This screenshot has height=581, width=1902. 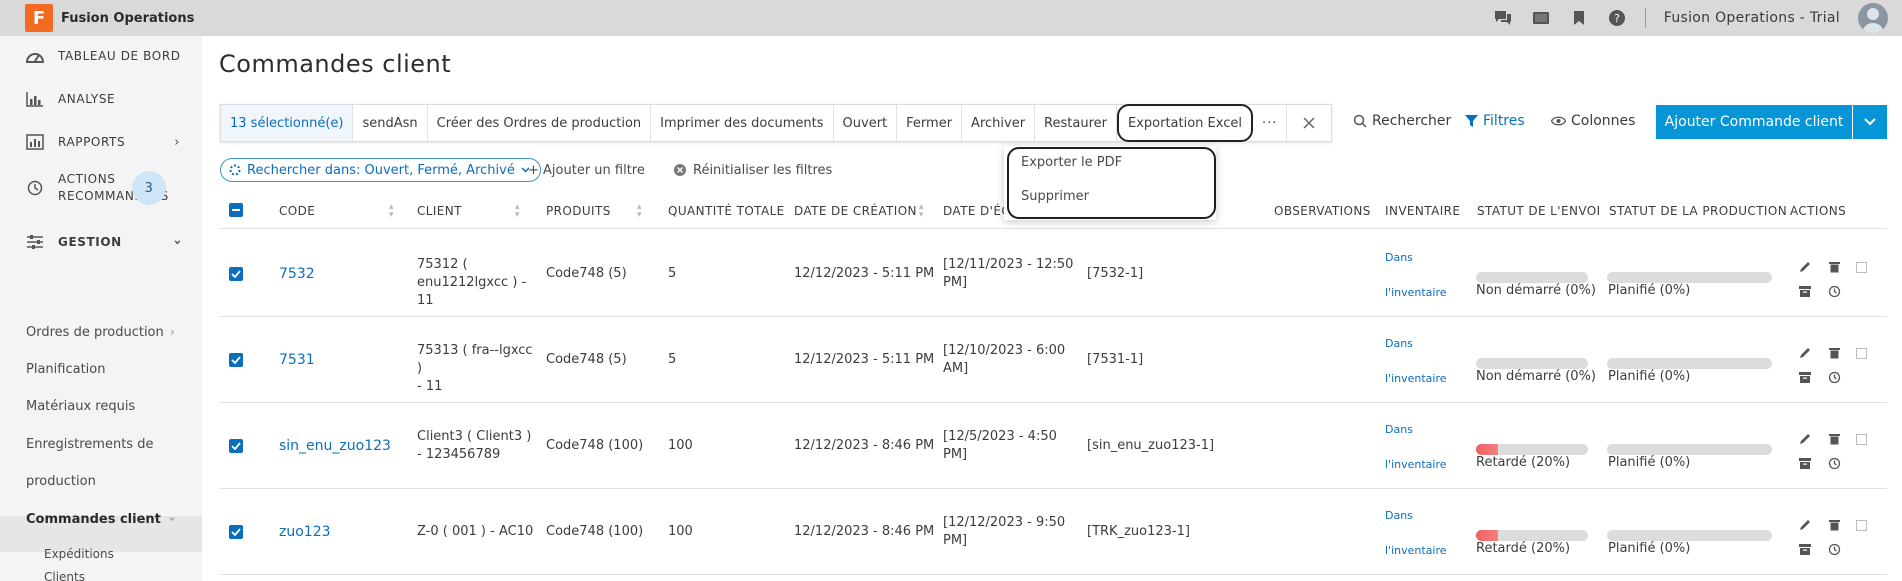 I want to click on column-header-client: CLIENT, so click(x=439, y=211).